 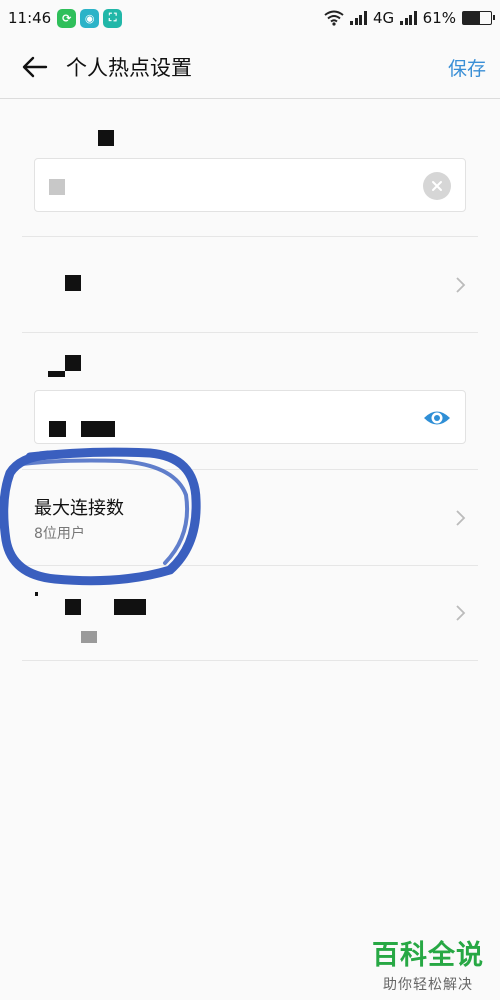 What do you see at coordinates (250, 518) in the screenshot?
I see `max-connections-row: 最大连接数 8位用户` at bounding box center [250, 518].